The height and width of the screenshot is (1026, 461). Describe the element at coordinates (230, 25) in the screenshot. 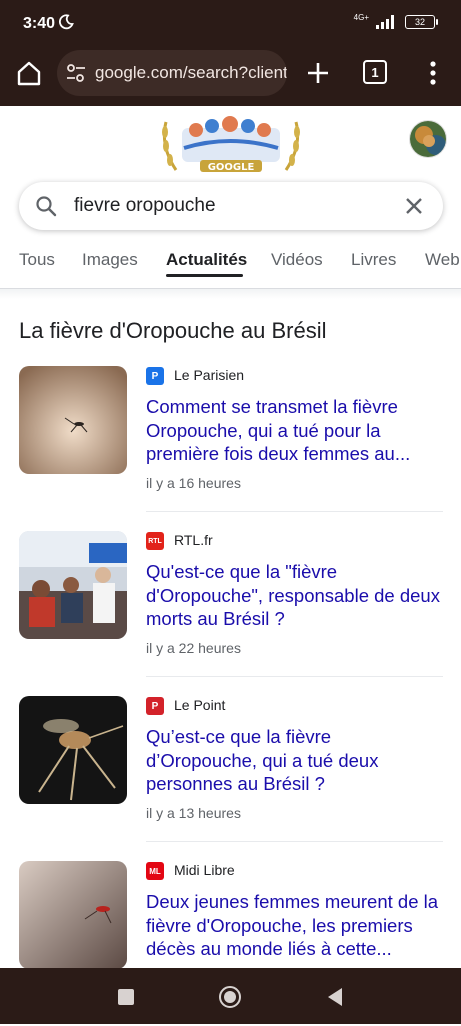

I see `status-bar: 3:40 4G+ 32` at that location.